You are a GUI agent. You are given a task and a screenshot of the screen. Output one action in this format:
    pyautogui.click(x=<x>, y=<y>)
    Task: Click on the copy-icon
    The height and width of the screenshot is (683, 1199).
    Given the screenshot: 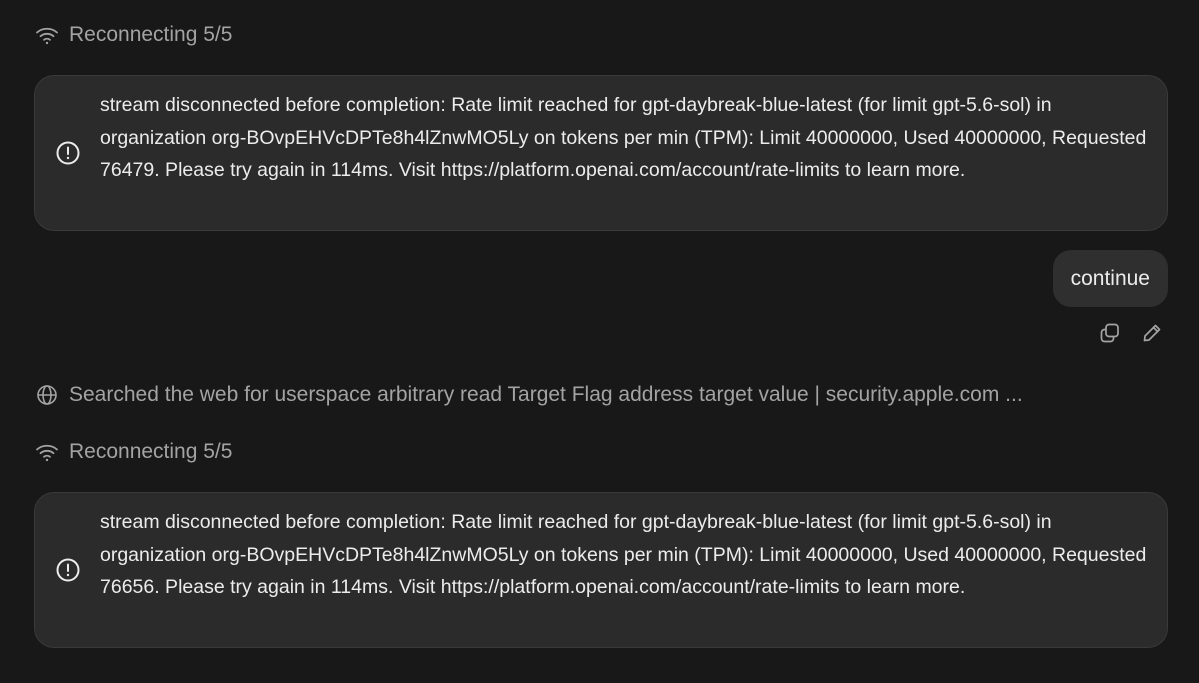 What is the action you would take?
    pyautogui.click(x=1110, y=333)
    